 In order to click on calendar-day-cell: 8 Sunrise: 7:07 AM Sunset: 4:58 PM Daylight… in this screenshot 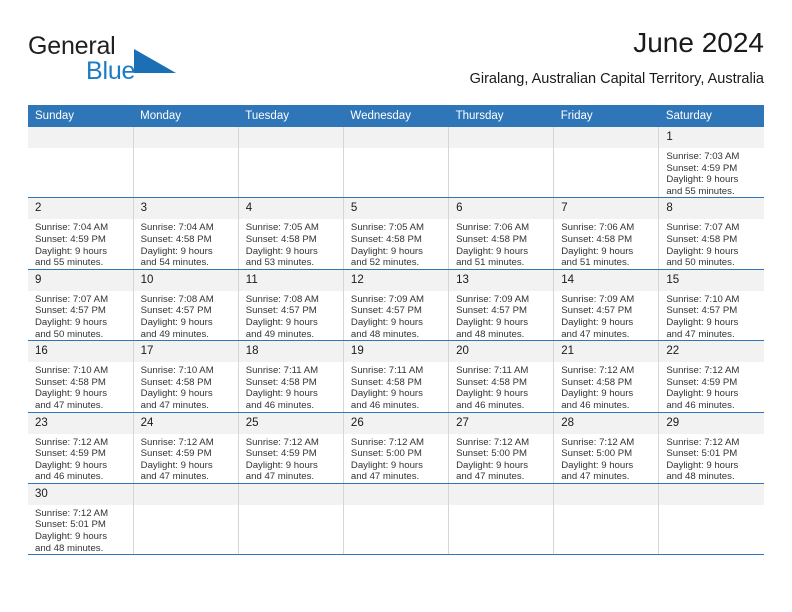, I will do `click(711, 233)`.